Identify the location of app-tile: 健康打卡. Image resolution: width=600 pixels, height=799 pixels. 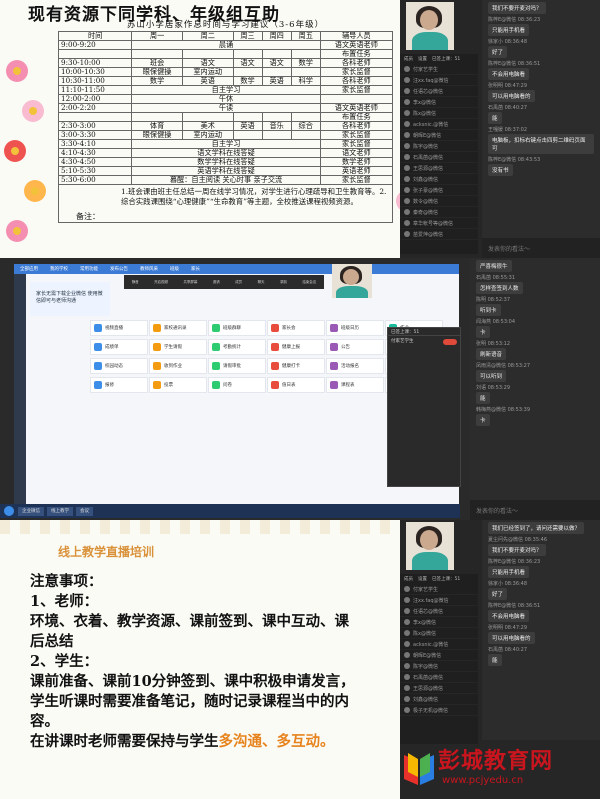
(296, 366).